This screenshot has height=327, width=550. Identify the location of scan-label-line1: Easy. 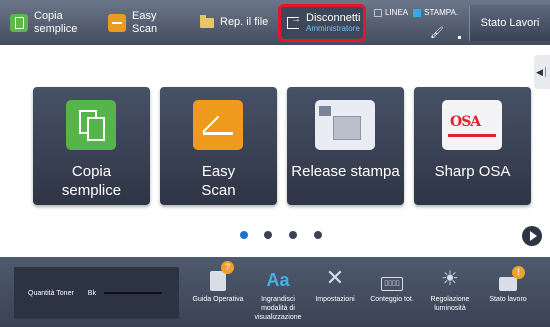
(144, 15).